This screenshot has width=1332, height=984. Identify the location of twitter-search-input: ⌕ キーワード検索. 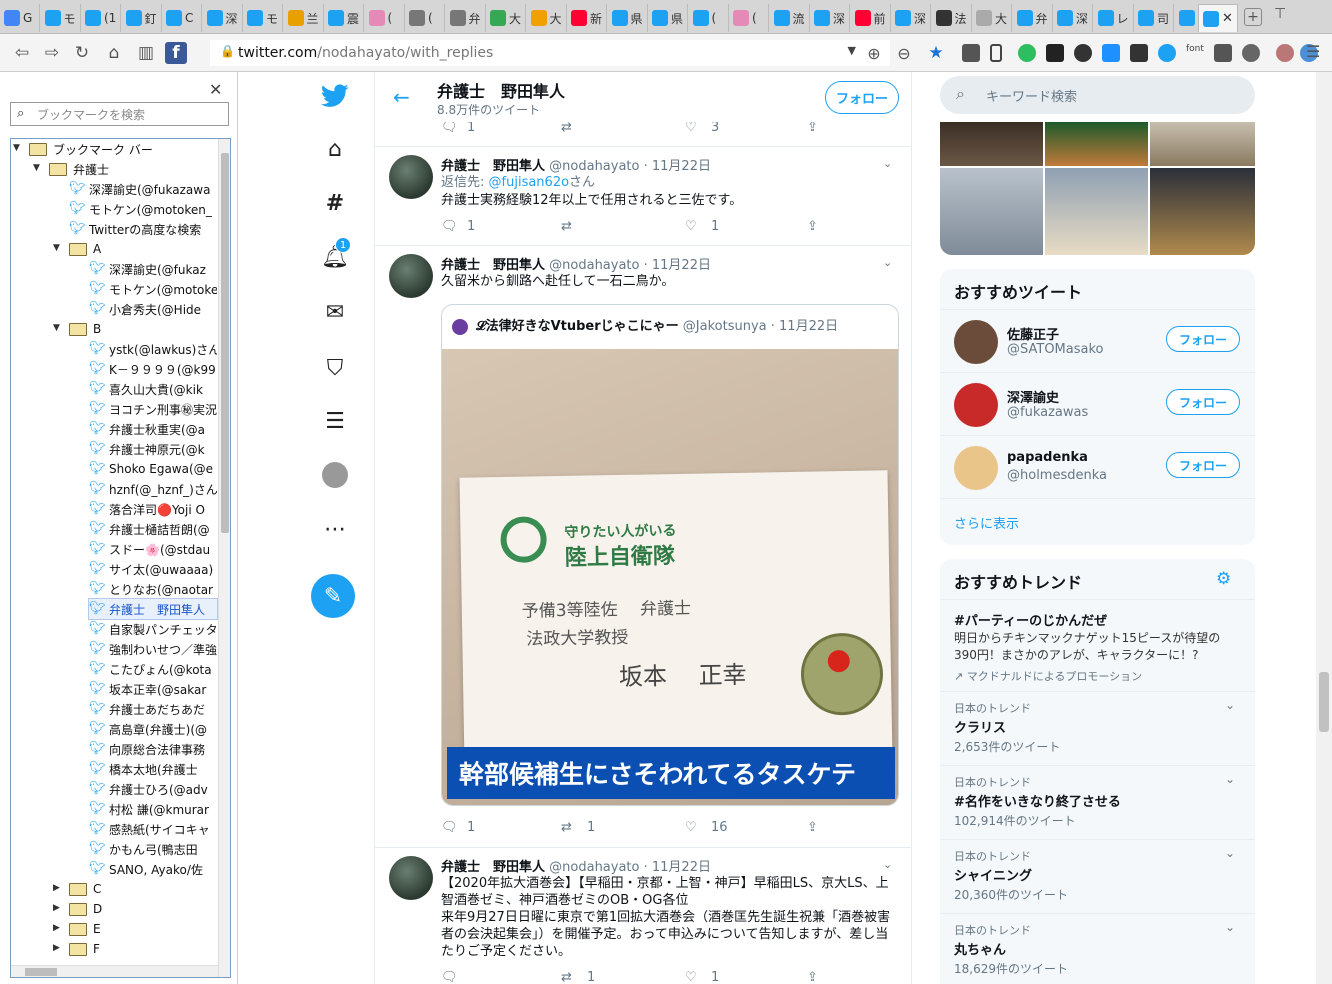
(1097, 95).